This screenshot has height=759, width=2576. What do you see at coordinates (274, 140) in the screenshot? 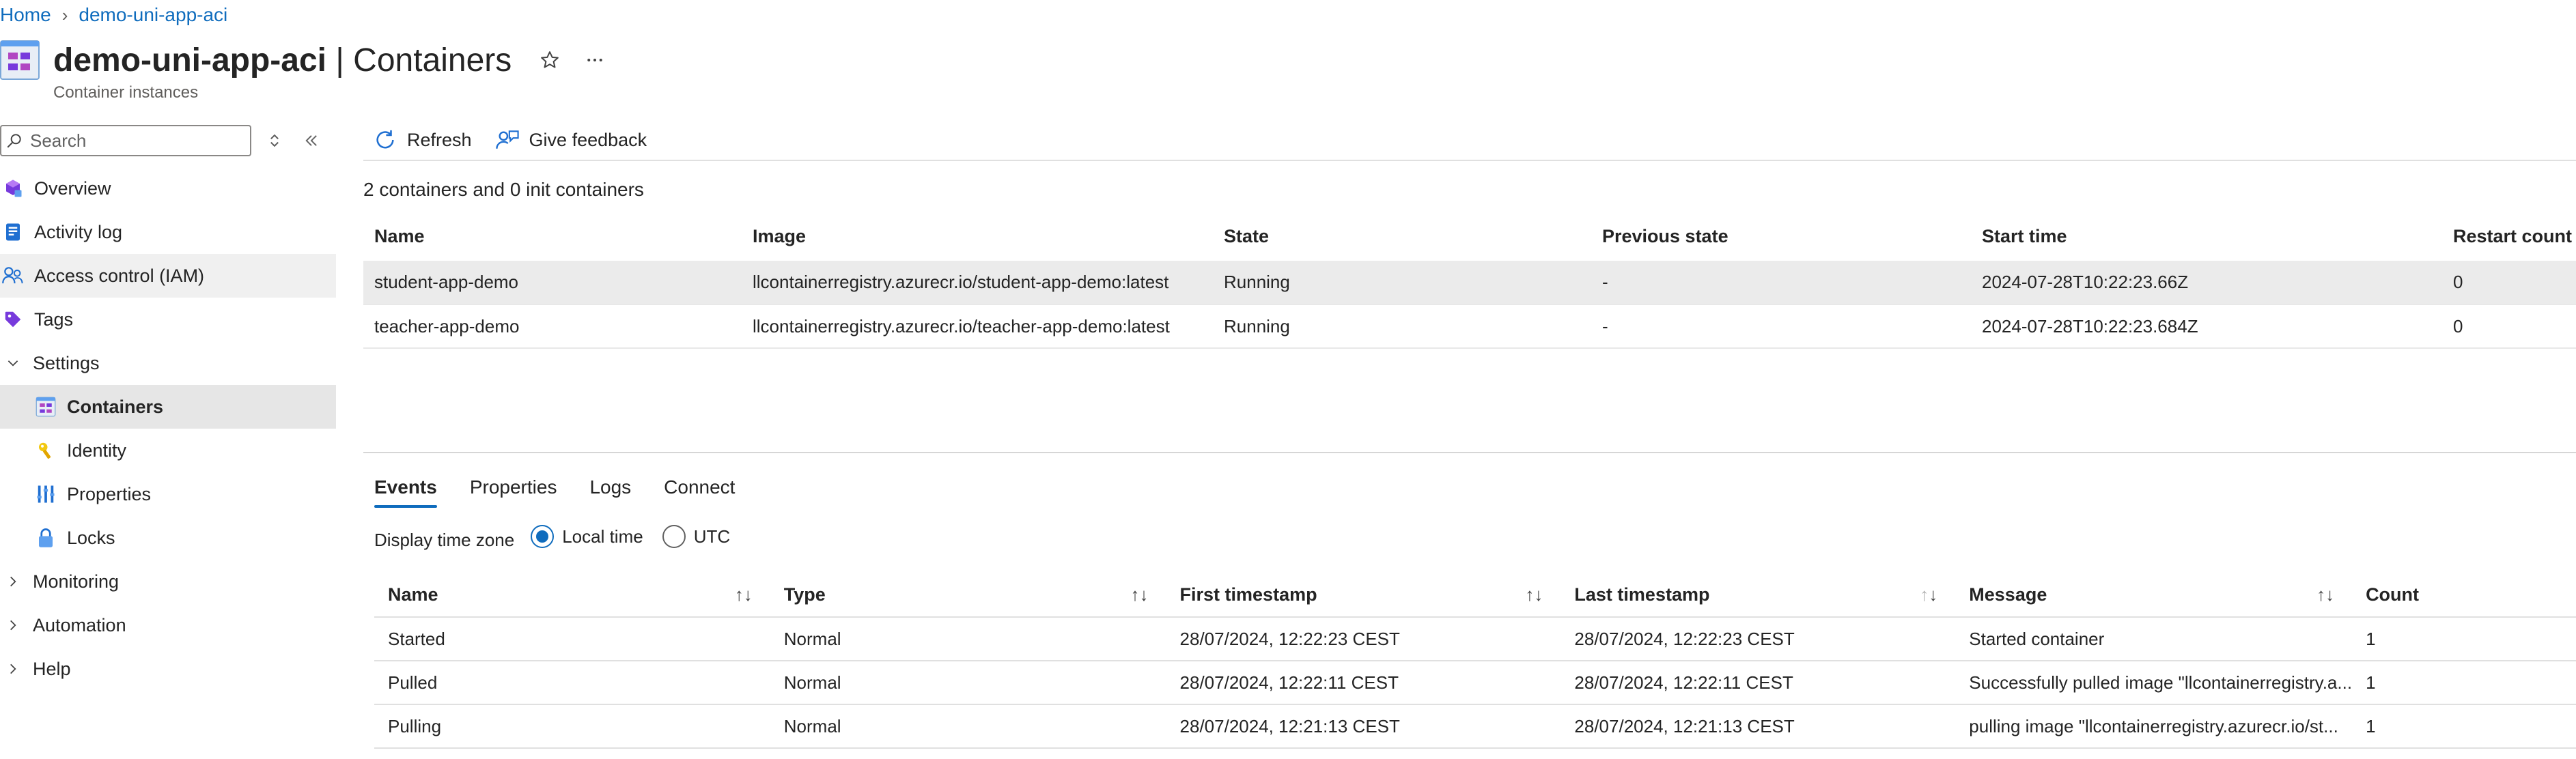
I see `expand-collapse-icon` at bounding box center [274, 140].